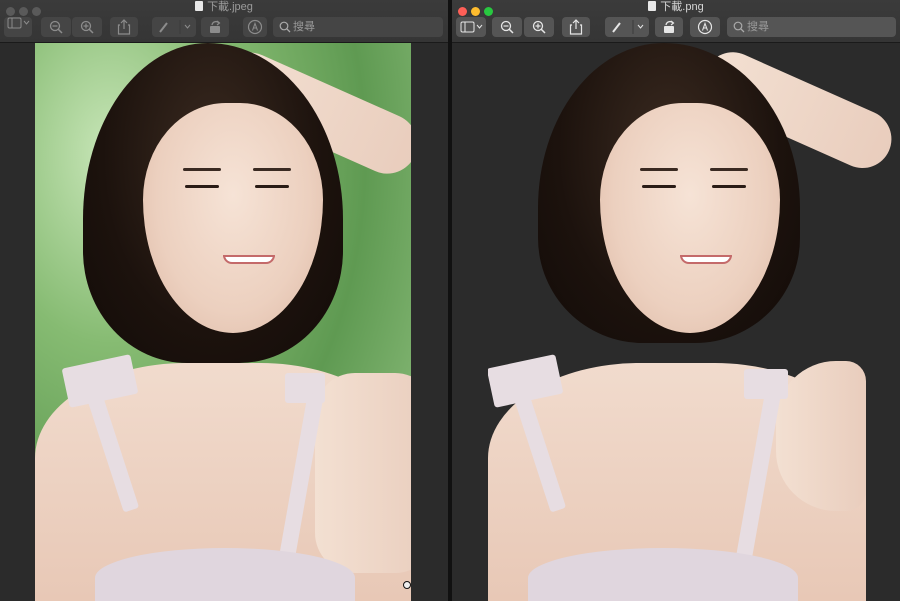  I want to click on window-title-text: 下載.jpeg, so click(230, 7).